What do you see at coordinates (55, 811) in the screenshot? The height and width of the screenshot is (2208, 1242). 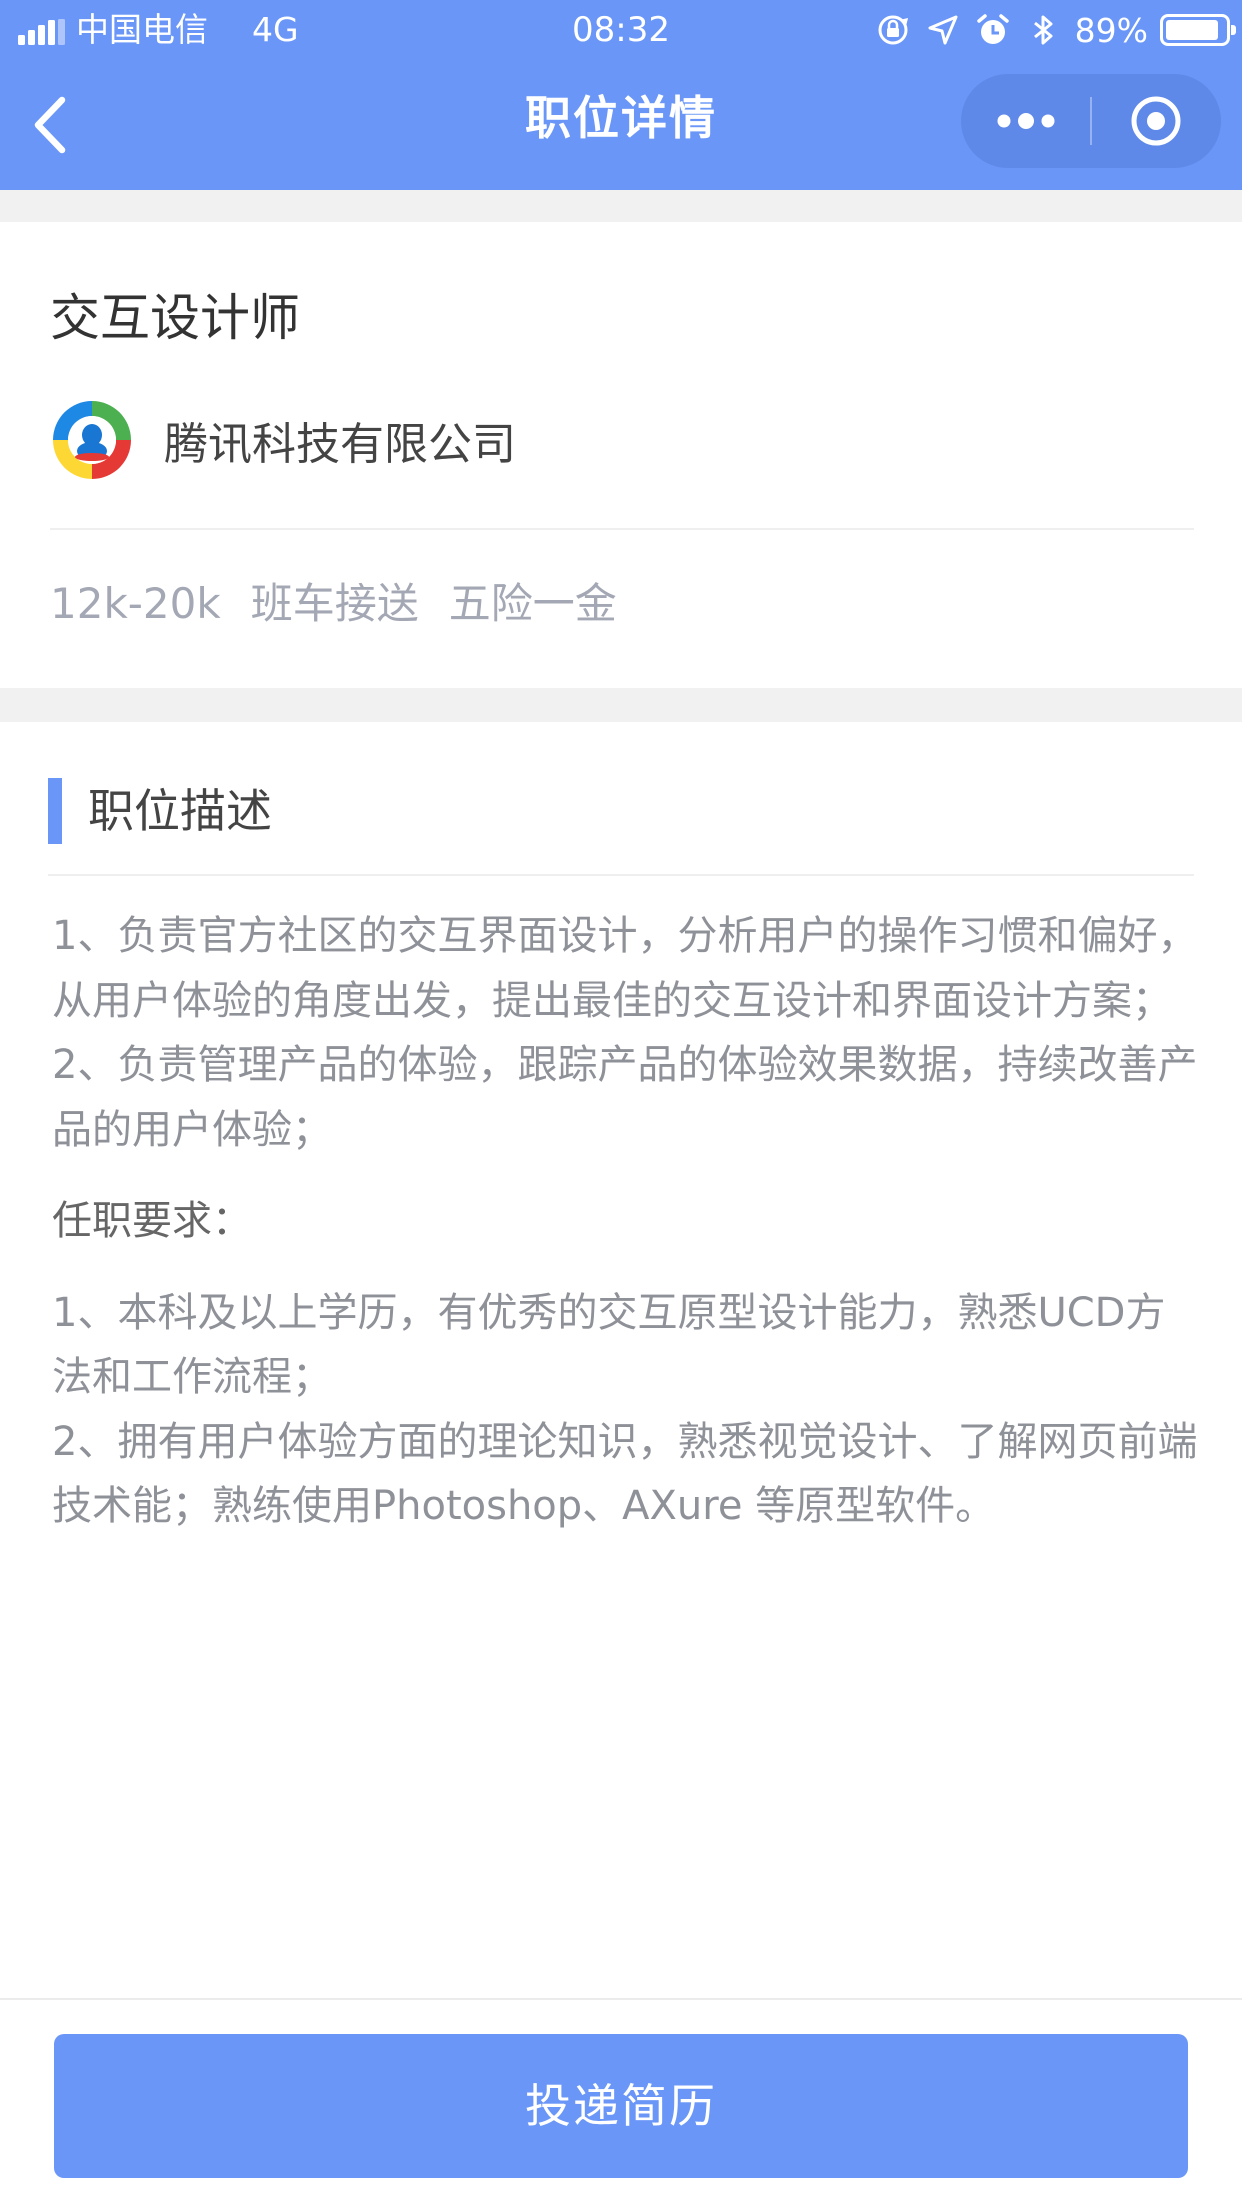 I see `section-accent-bar` at bounding box center [55, 811].